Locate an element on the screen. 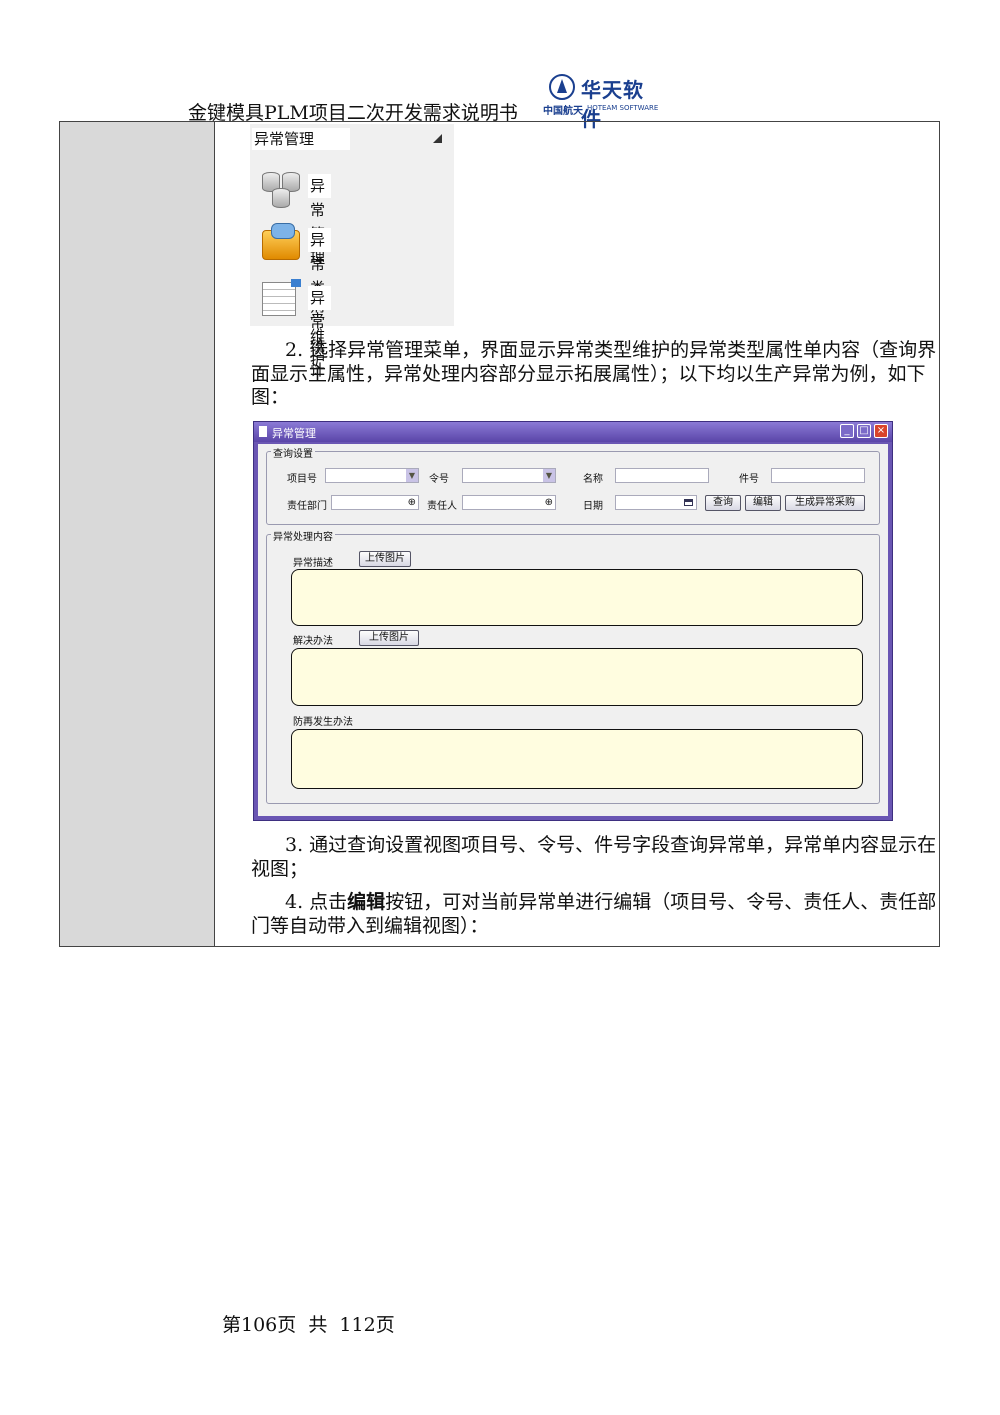 The height and width of the screenshot is (1415, 1000). resize-corner-icon is located at coordinates (437, 138).